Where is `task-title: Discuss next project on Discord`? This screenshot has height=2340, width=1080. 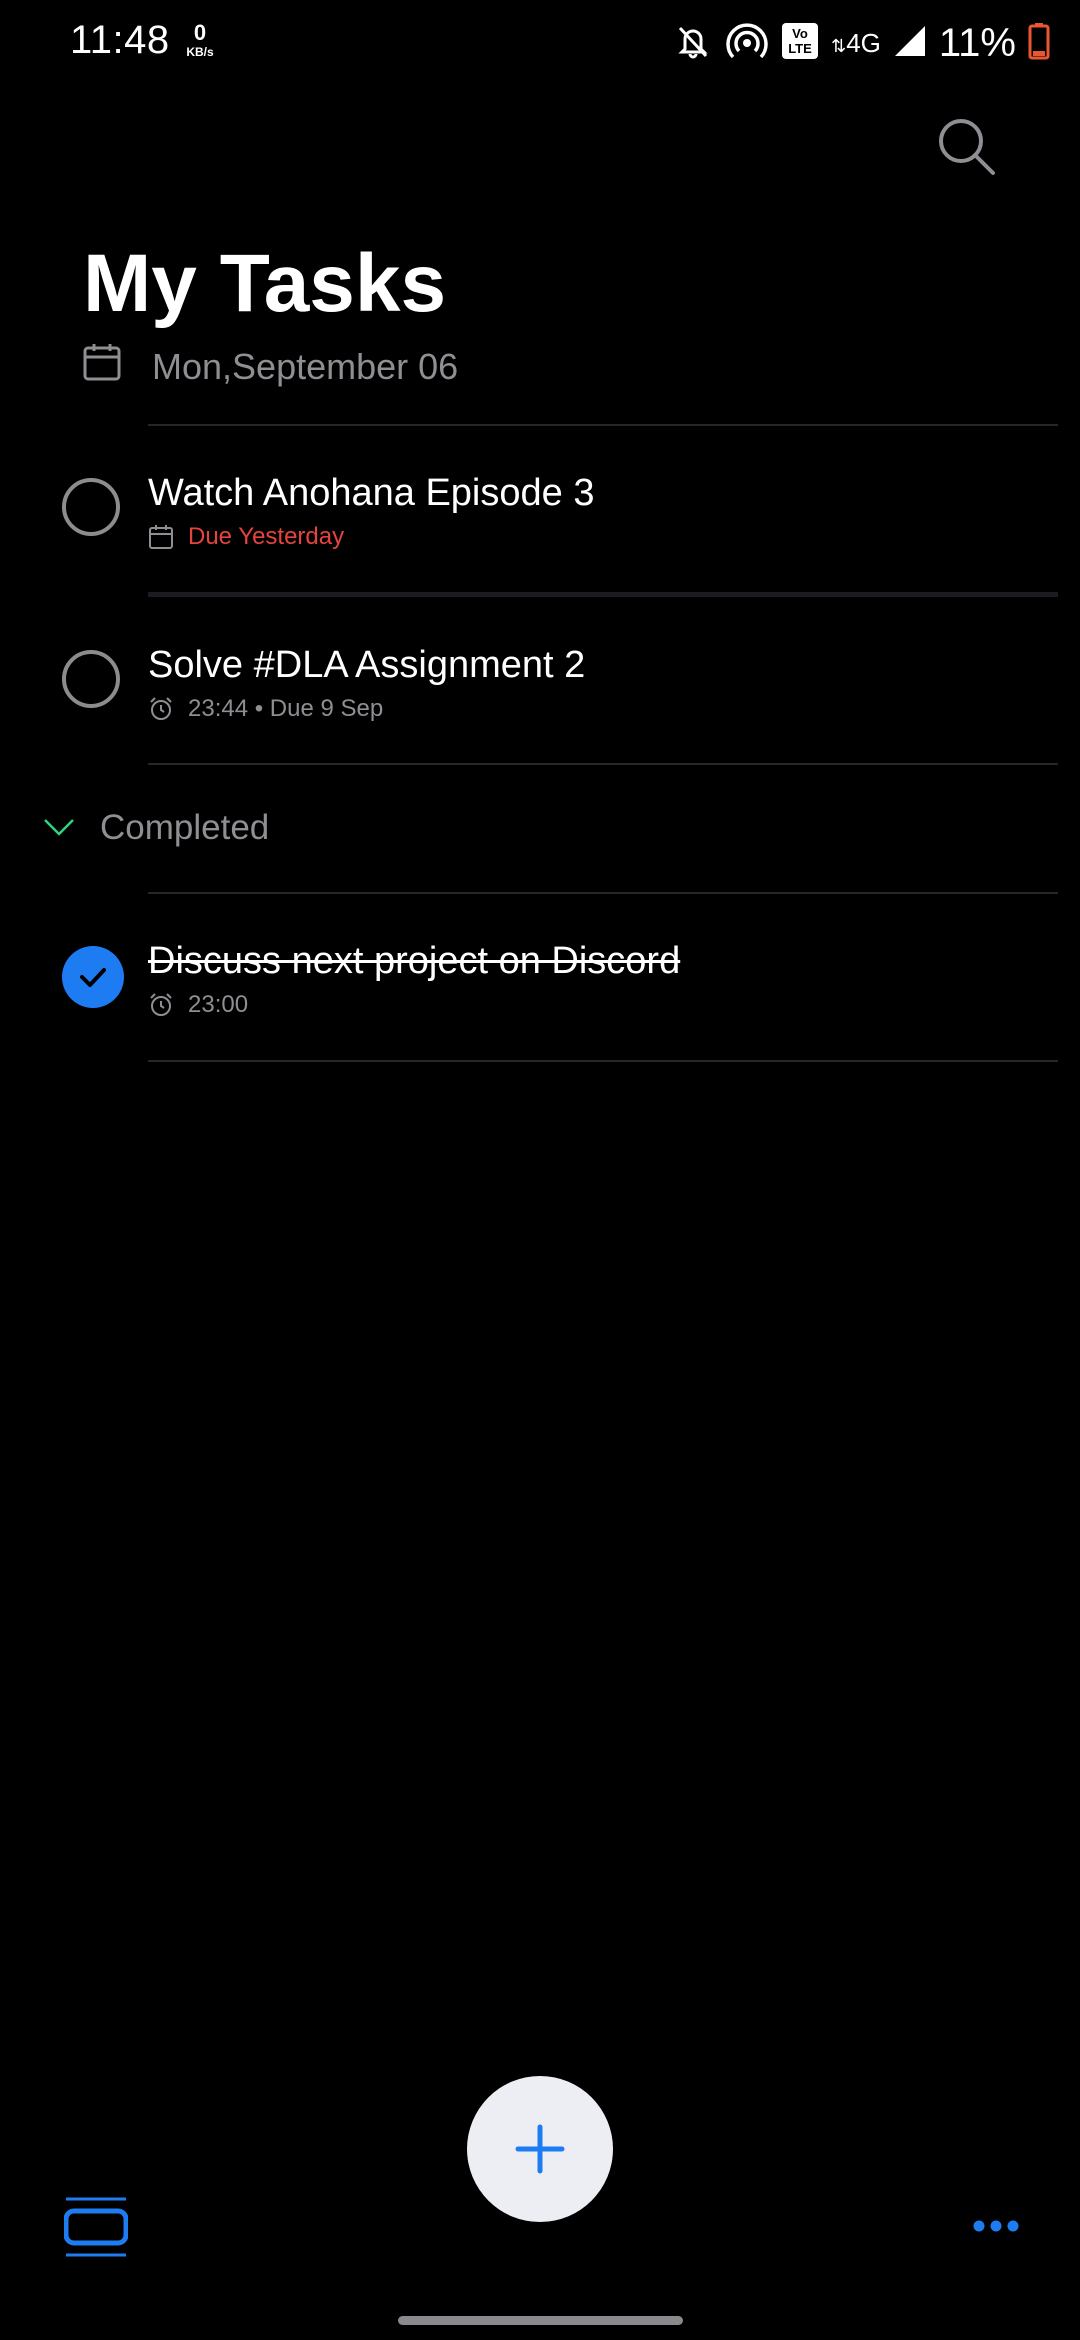
task-title: Discuss next project on Discord is located at coordinates (414, 961).